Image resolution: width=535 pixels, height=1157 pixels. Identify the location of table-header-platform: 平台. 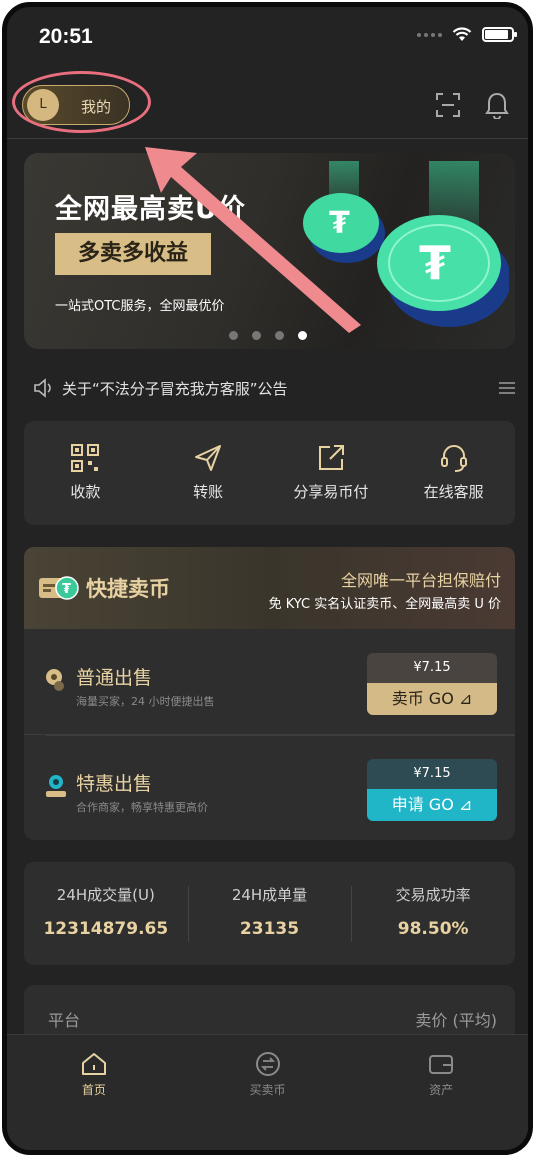
(64, 1020).